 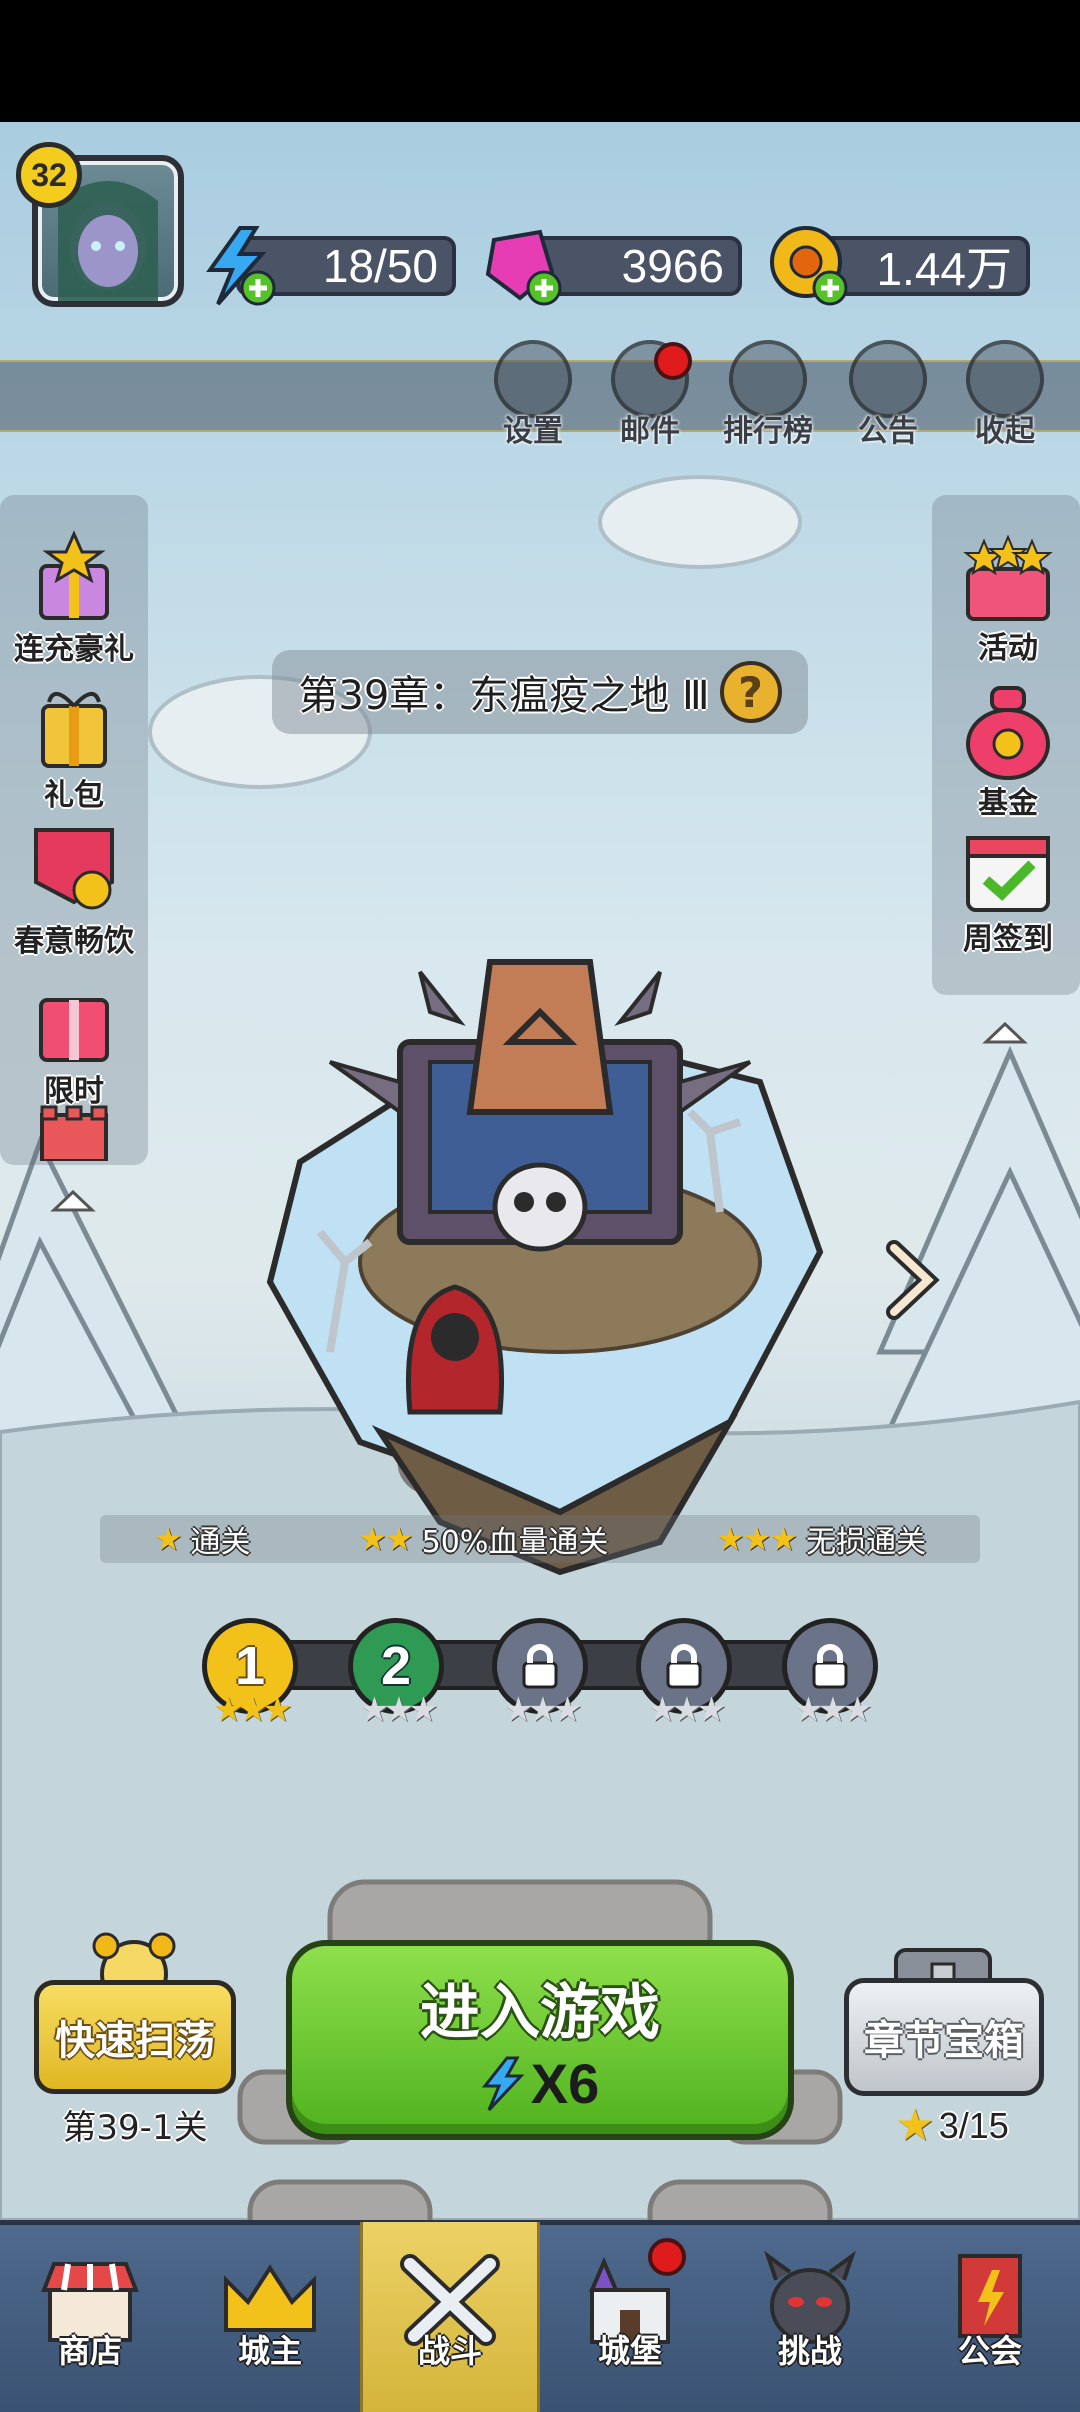 I want to click on quick-sweep-button: 快速扫荡, so click(x=135, y=2037).